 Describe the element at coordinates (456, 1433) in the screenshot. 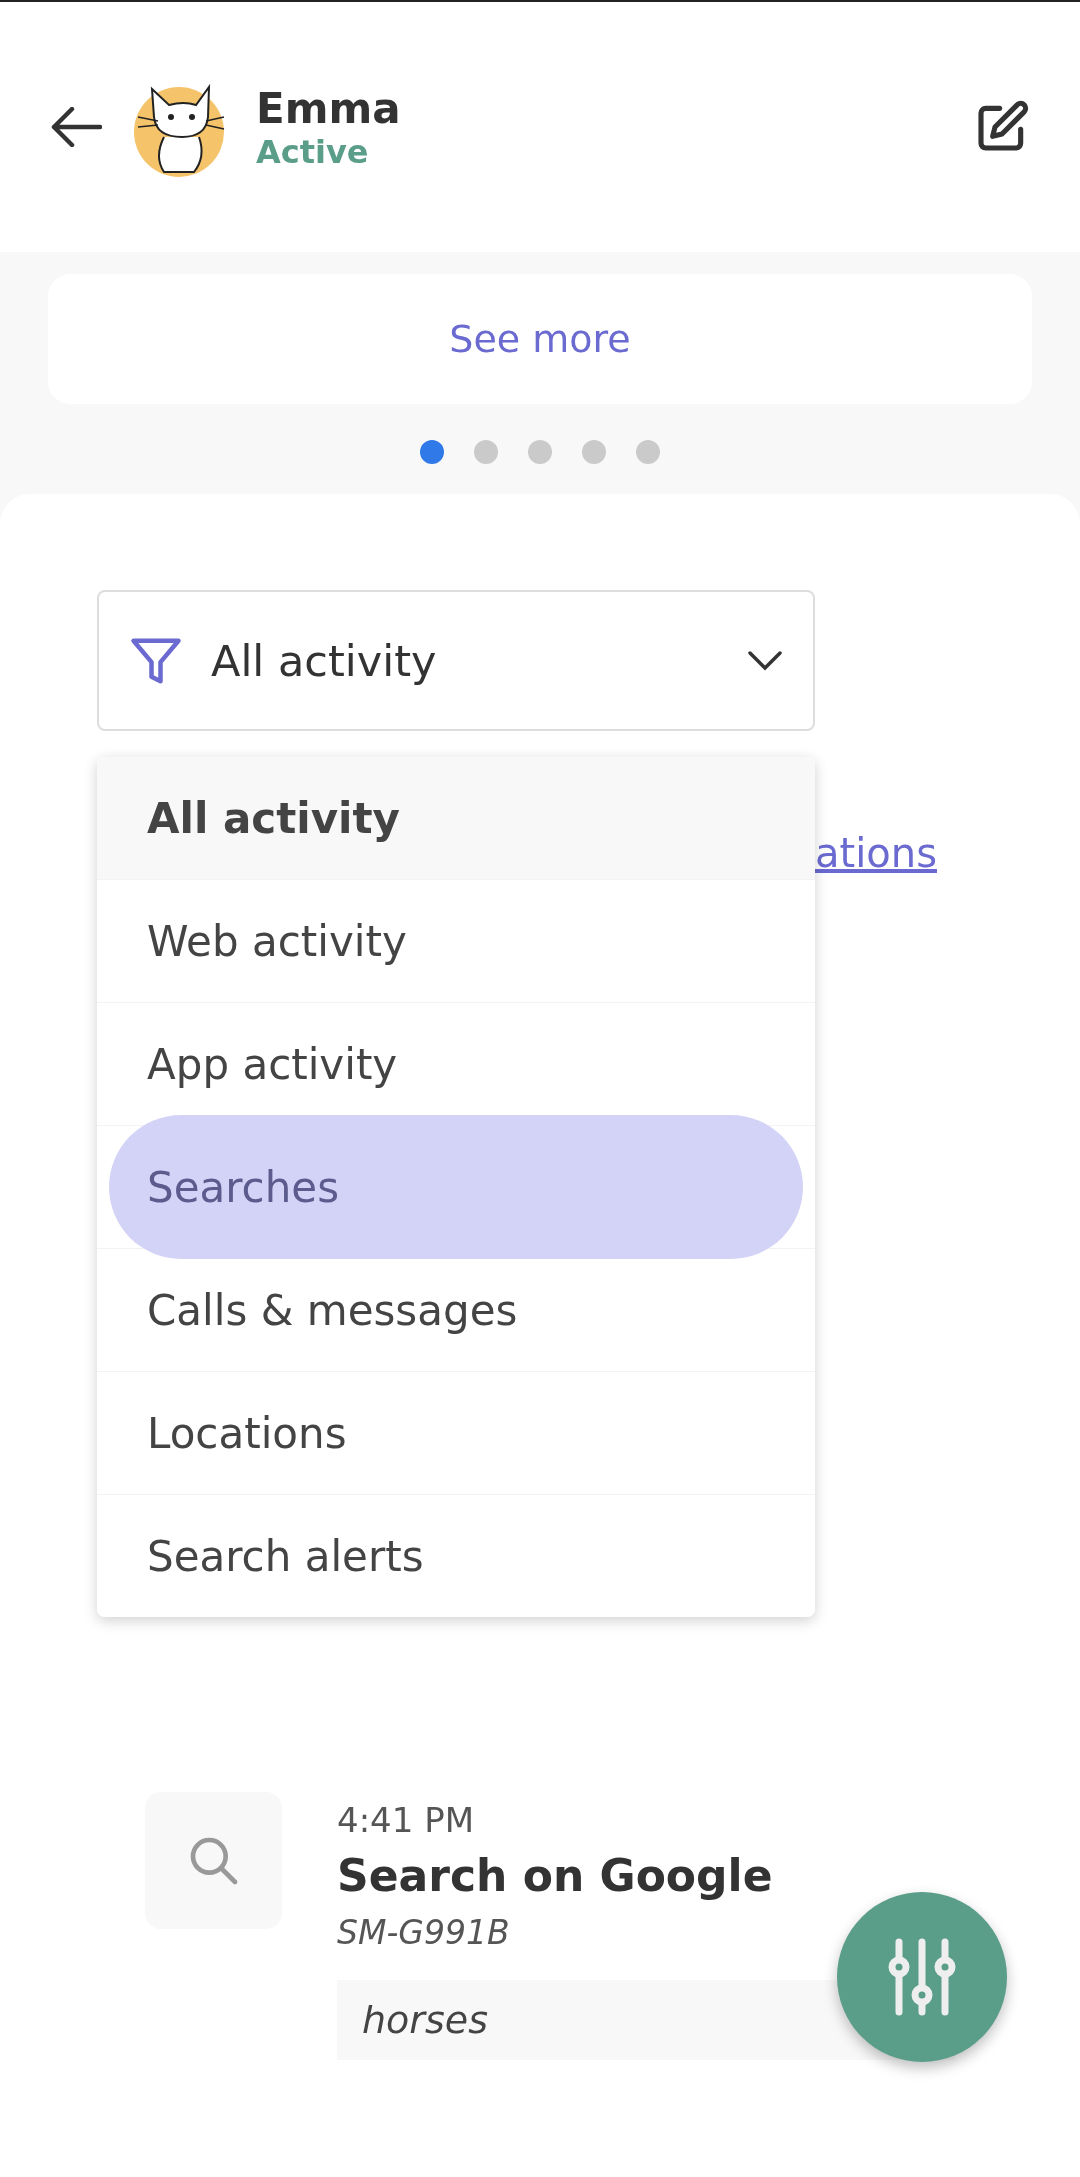

I see `menu-option: Locations` at that location.